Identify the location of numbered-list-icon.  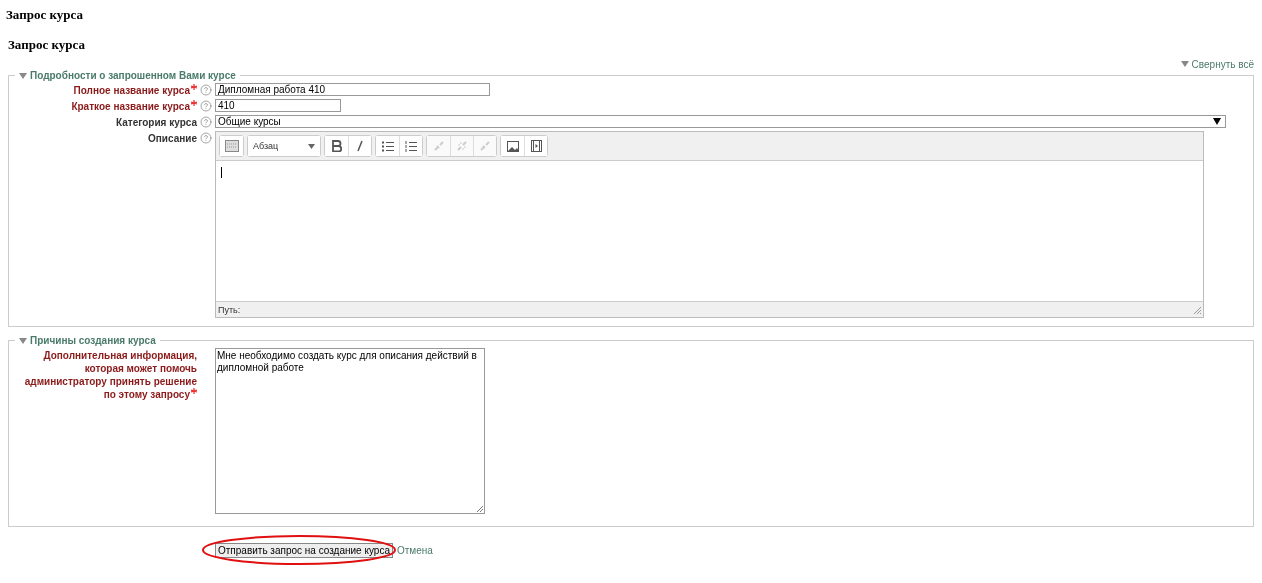
(411, 146).